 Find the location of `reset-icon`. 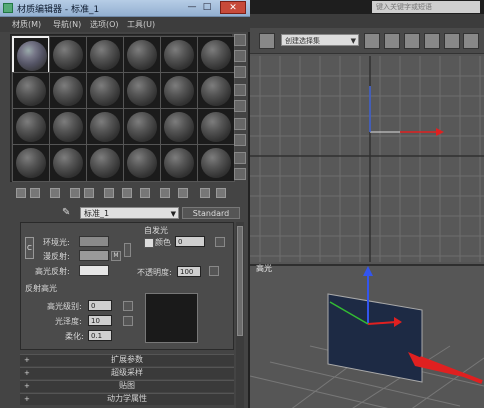

reset-icon is located at coordinates (75, 193).